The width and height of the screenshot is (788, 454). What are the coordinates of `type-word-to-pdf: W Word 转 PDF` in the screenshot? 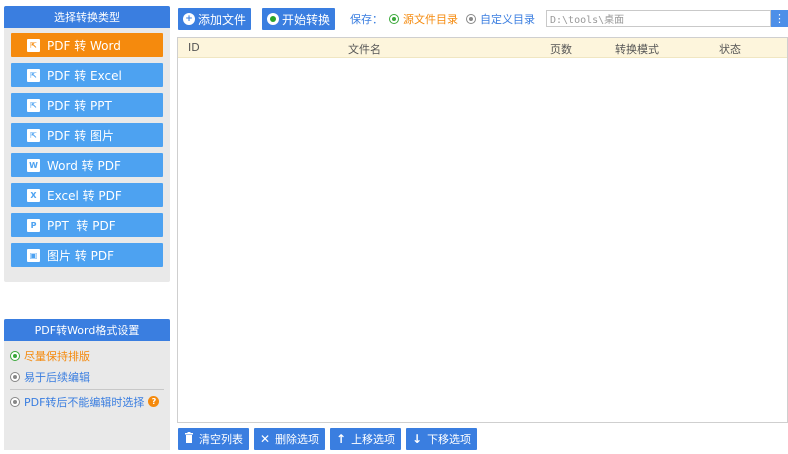 It's located at (87, 165).